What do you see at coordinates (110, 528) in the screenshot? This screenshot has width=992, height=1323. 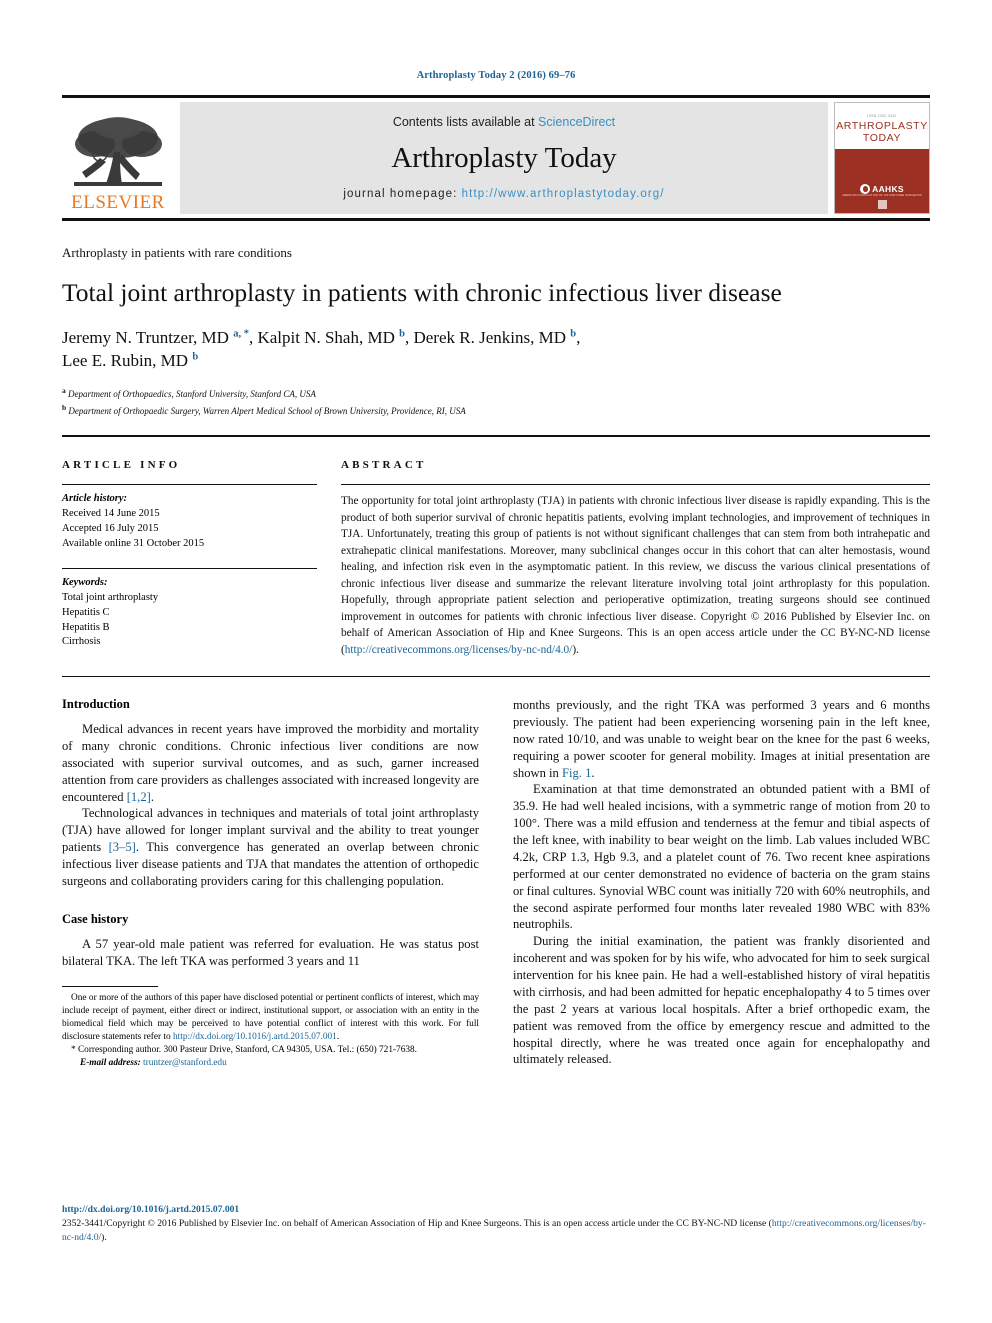 I see `article-history-accepted: Accepted 16 July 2015` at bounding box center [110, 528].